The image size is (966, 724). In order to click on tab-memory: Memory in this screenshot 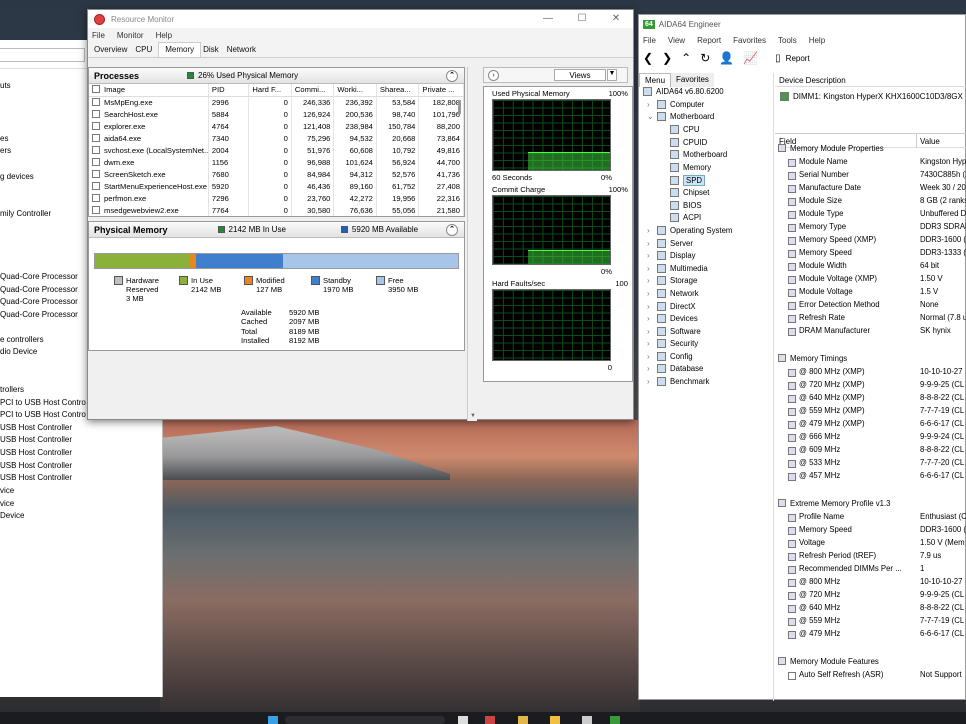, I will do `click(180, 49)`.